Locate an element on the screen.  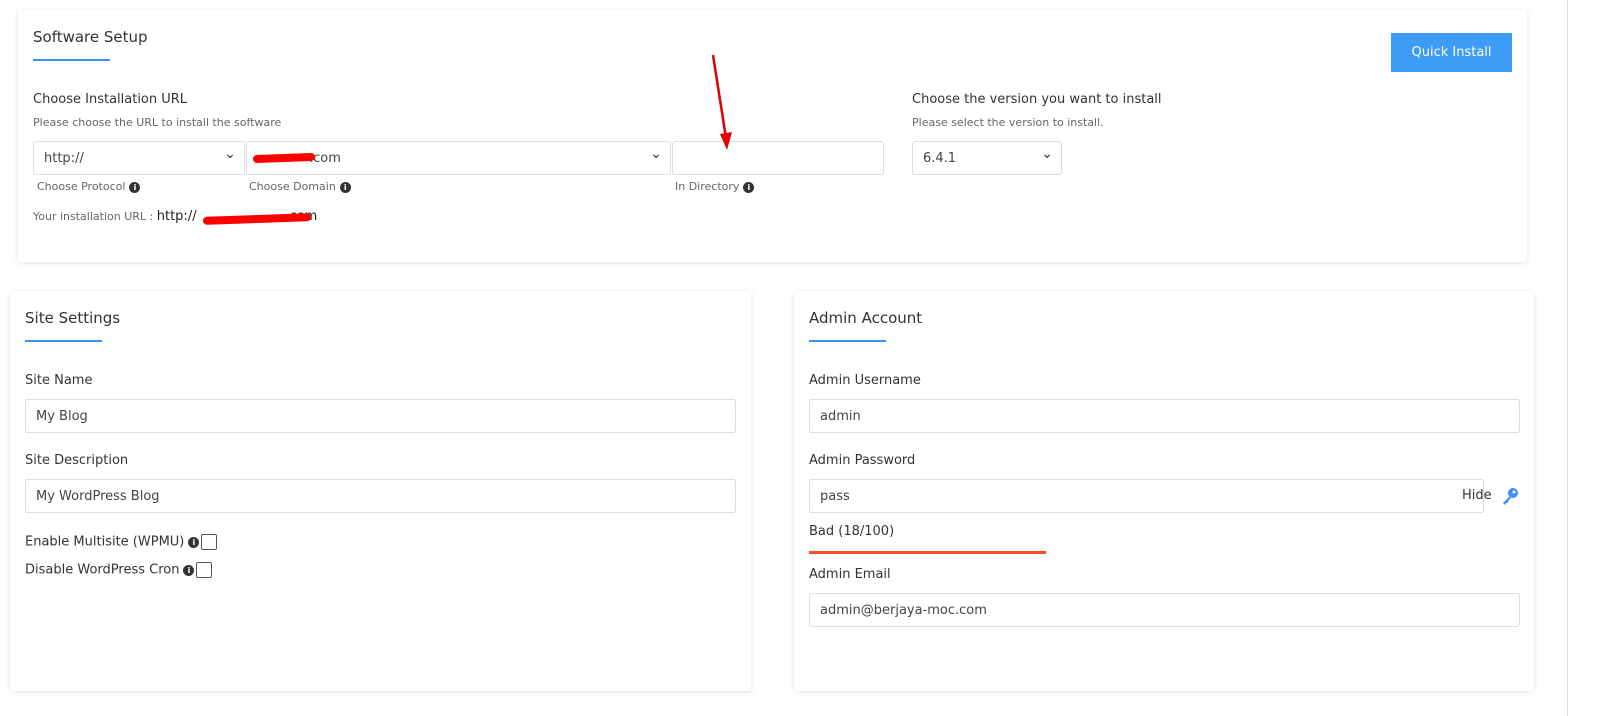
username-value: admin is located at coordinates (840, 416).